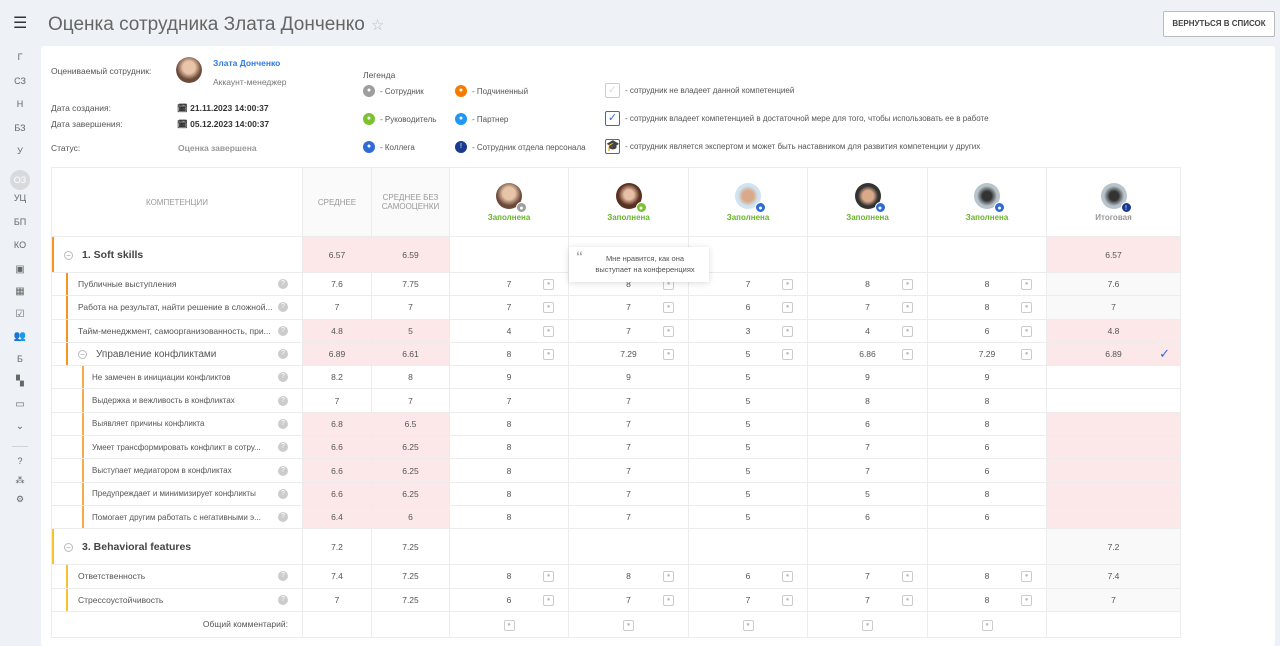 The height and width of the screenshot is (646, 1280). Describe the element at coordinates (377, 25) in the screenshot. I see `star-icon: ☆` at that location.